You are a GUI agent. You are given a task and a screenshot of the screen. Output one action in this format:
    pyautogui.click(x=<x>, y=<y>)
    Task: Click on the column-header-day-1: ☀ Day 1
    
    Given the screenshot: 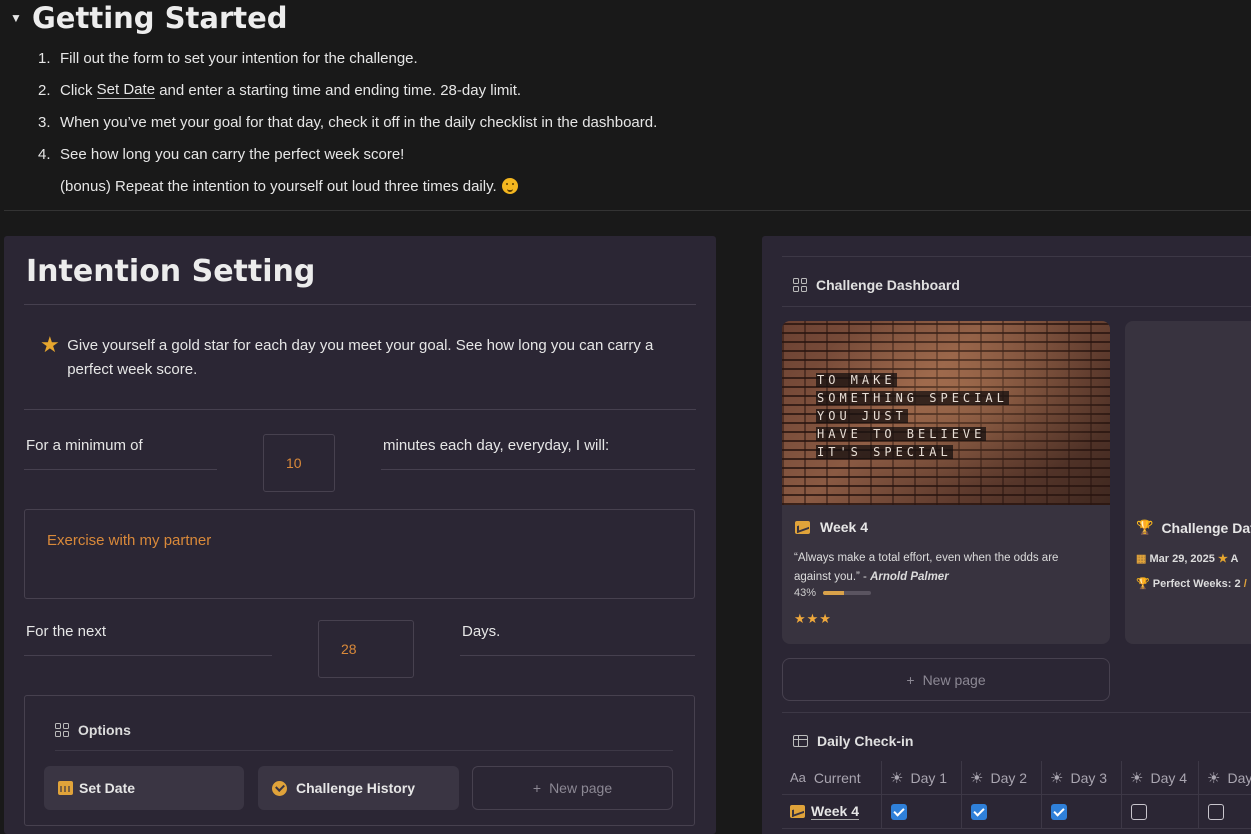 What is the action you would take?
    pyautogui.click(x=922, y=778)
    